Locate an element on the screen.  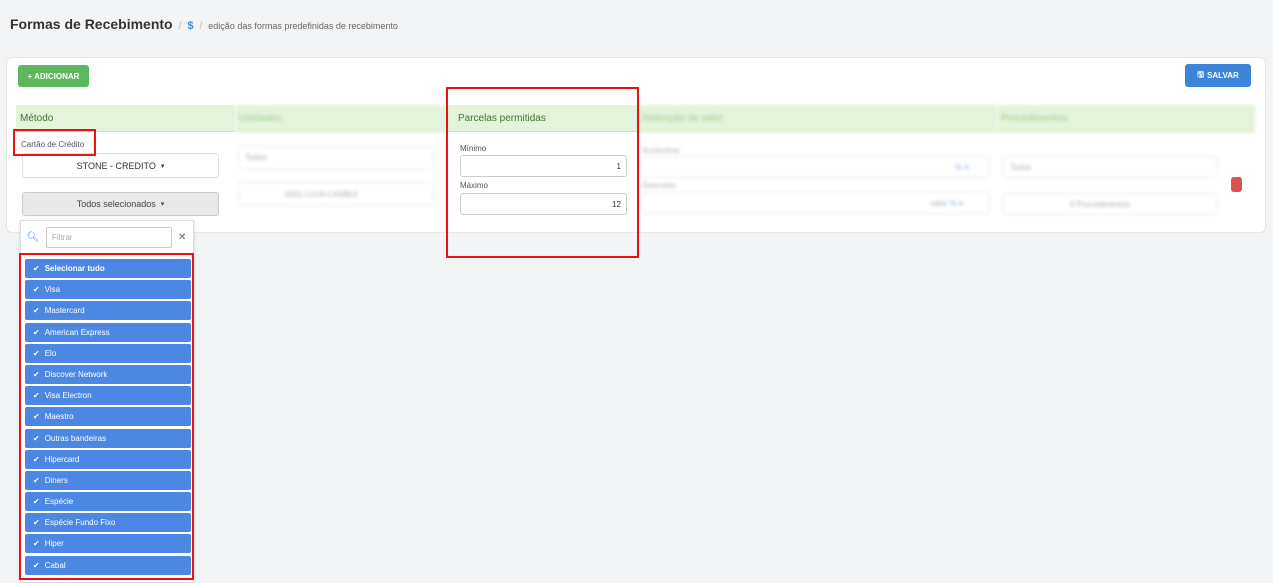
save-button-label: SALVAR is located at coordinates (1223, 75).